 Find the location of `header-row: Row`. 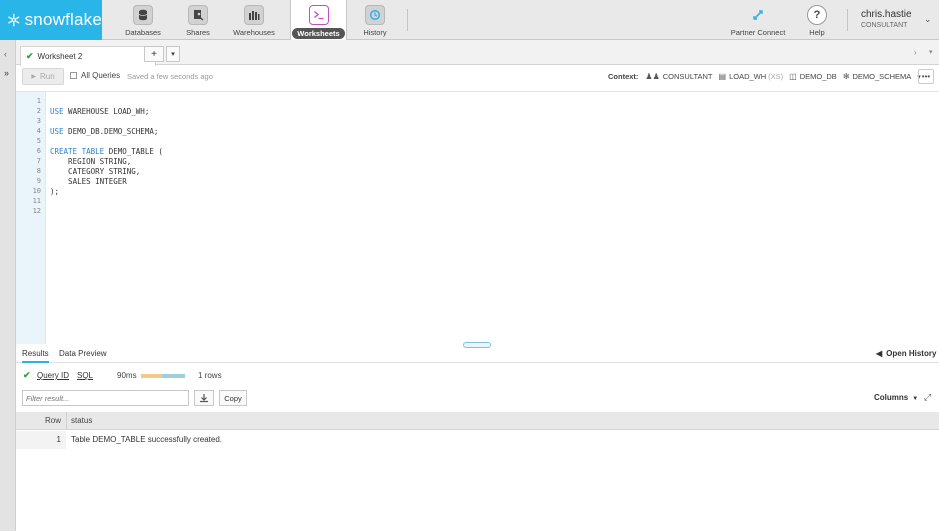

header-row: Row is located at coordinates (53, 420).